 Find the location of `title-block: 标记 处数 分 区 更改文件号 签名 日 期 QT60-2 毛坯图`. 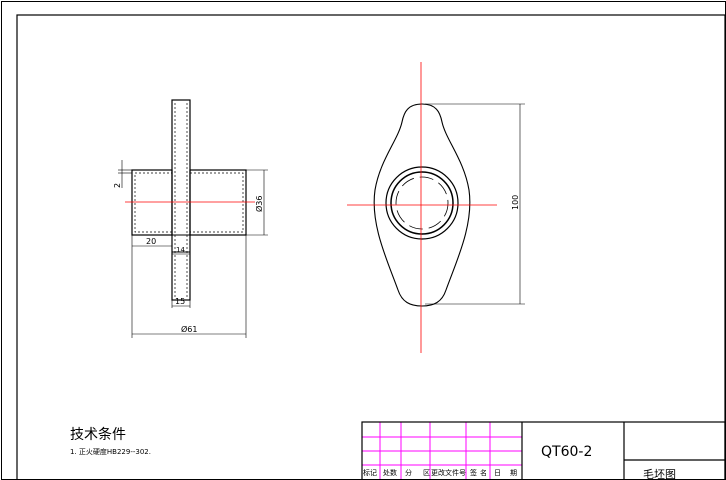

title-block: 标记 处数 分 区 更改文件号 签名 日 期 QT60-2 毛坯图 is located at coordinates (543, 450).